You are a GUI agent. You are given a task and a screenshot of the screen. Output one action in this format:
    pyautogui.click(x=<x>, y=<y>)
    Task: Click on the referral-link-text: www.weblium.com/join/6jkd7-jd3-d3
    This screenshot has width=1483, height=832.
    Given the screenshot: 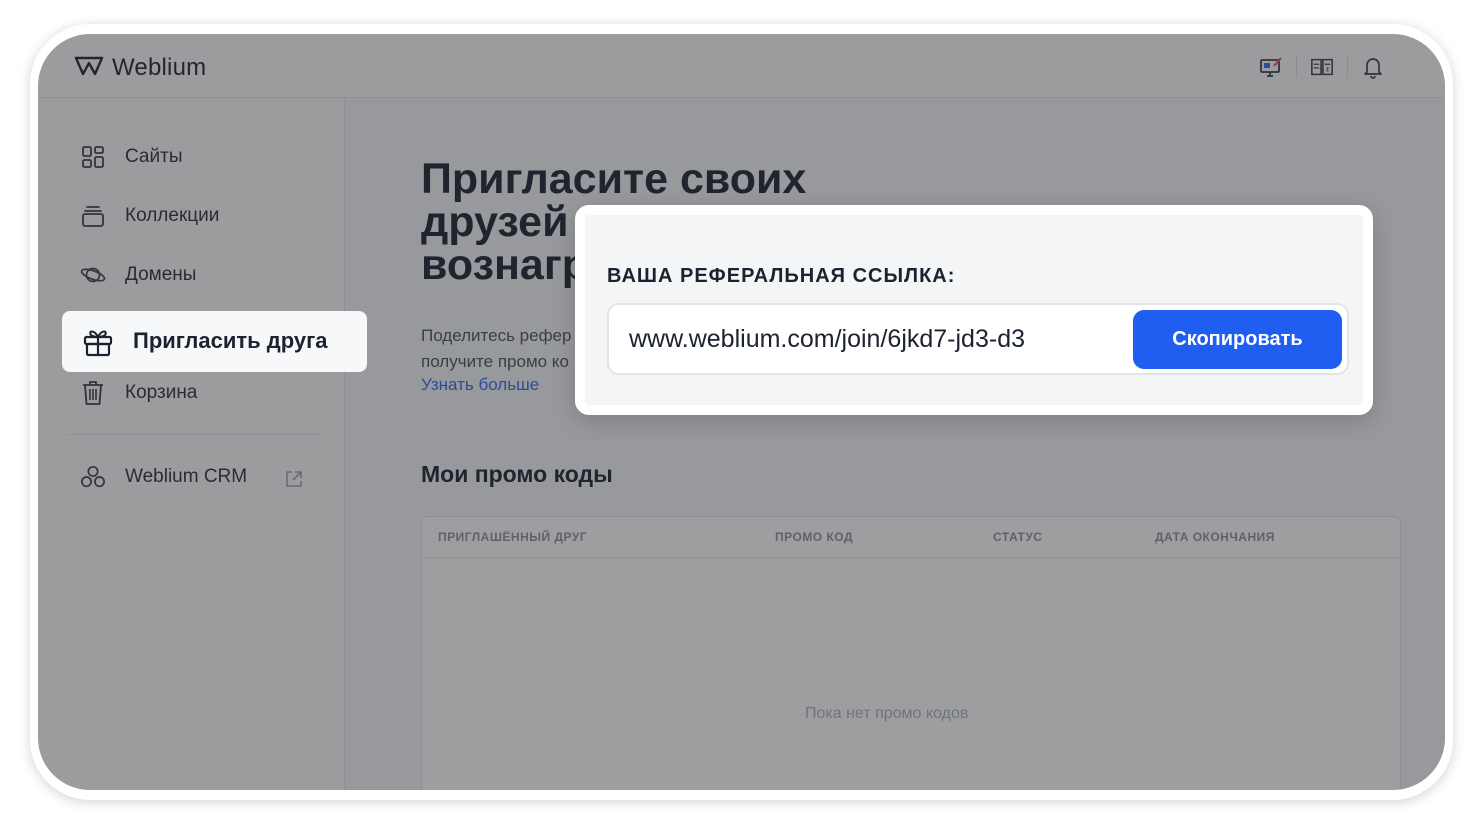 What is the action you would take?
    pyautogui.click(x=827, y=339)
    